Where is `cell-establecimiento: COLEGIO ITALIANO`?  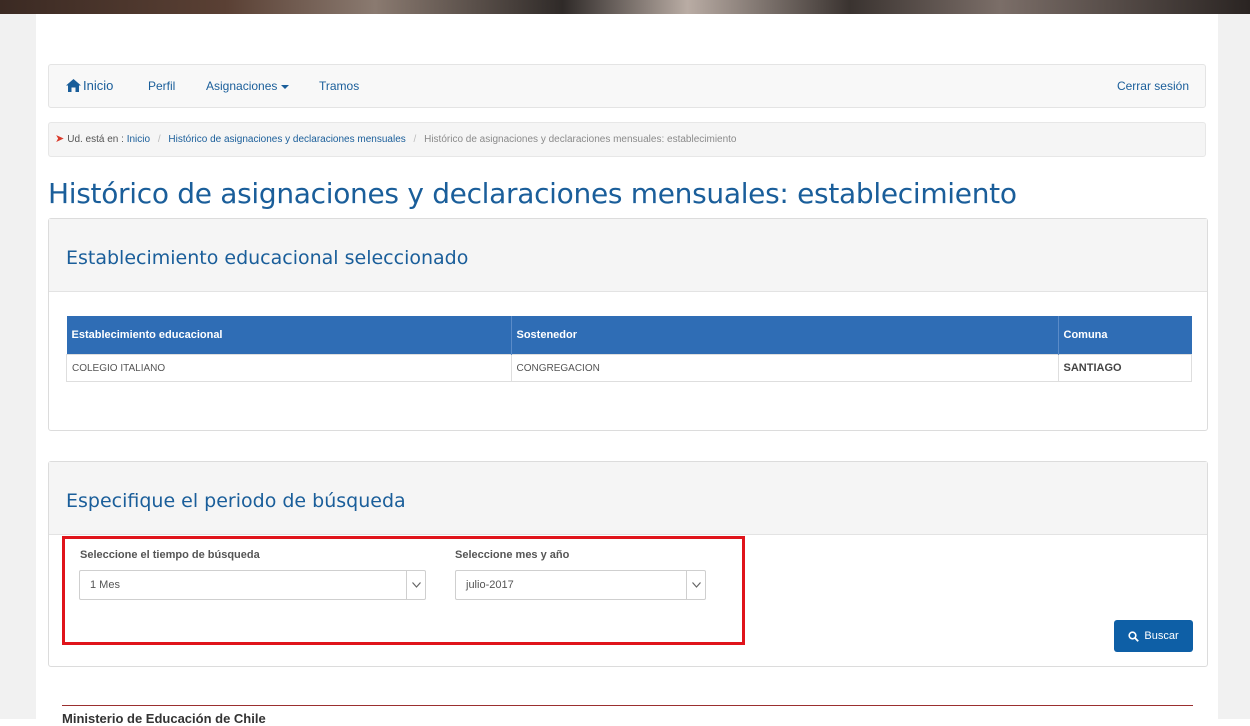
cell-establecimiento: COLEGIO ITALIANO is located at coordinates (289, 368).